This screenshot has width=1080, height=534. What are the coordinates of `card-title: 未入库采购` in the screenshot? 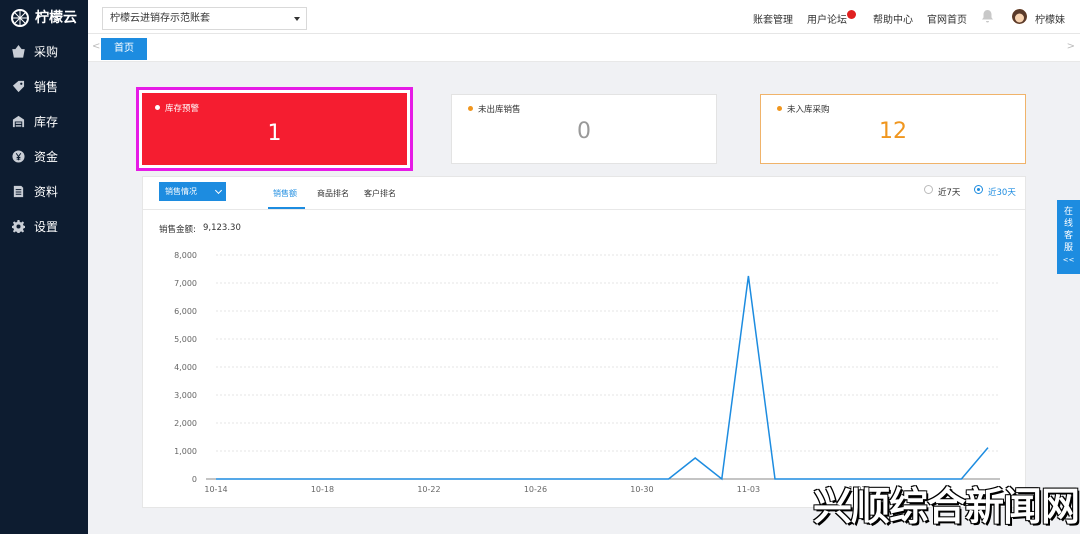 It's located at (803, 109).